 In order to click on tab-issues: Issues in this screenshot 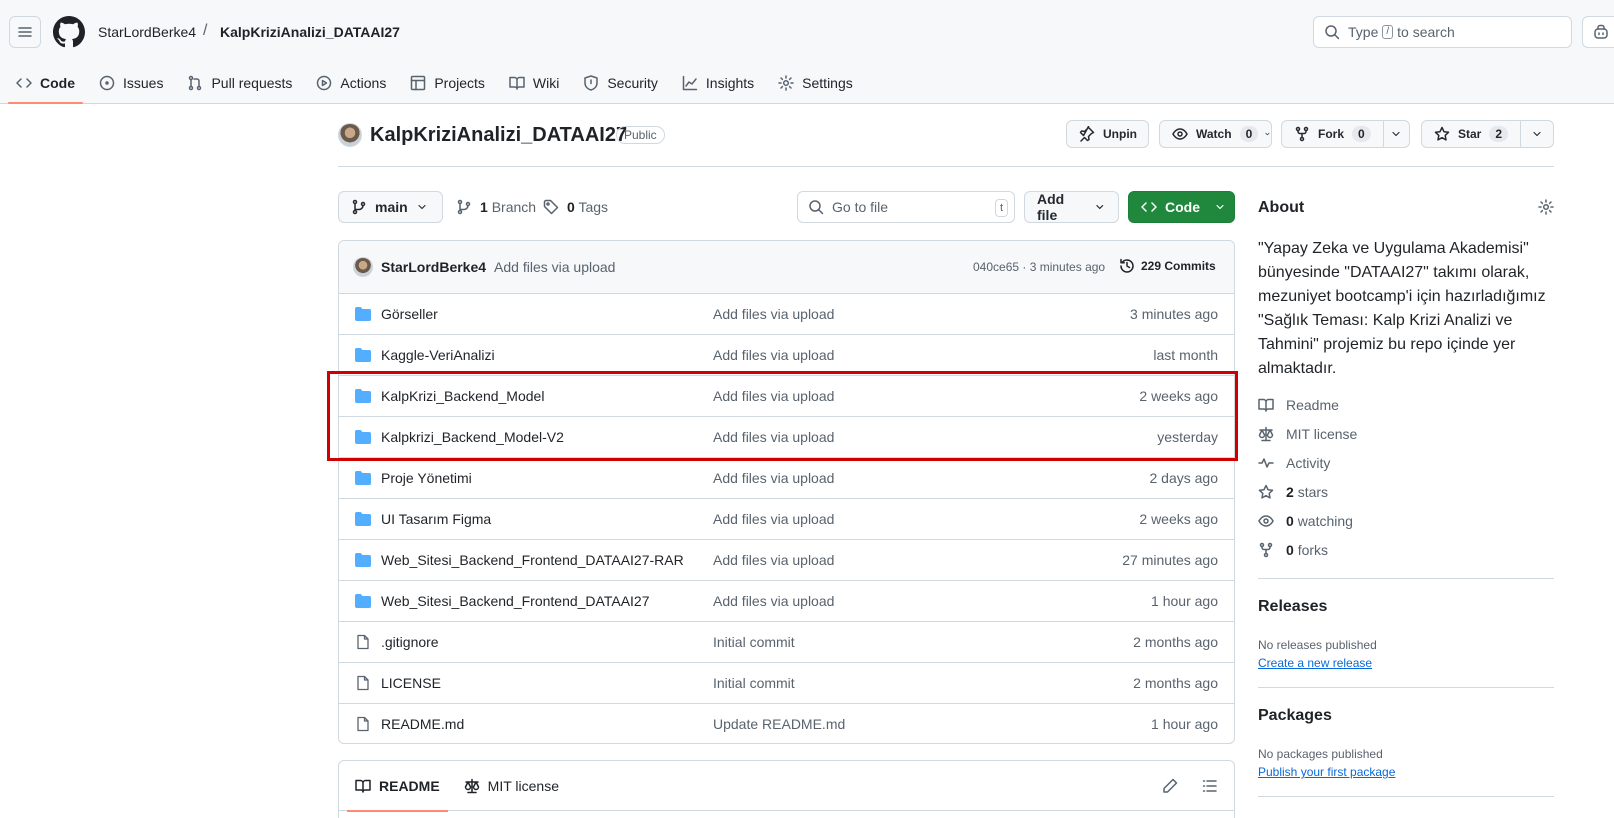, I will do `click(131, 83)`.